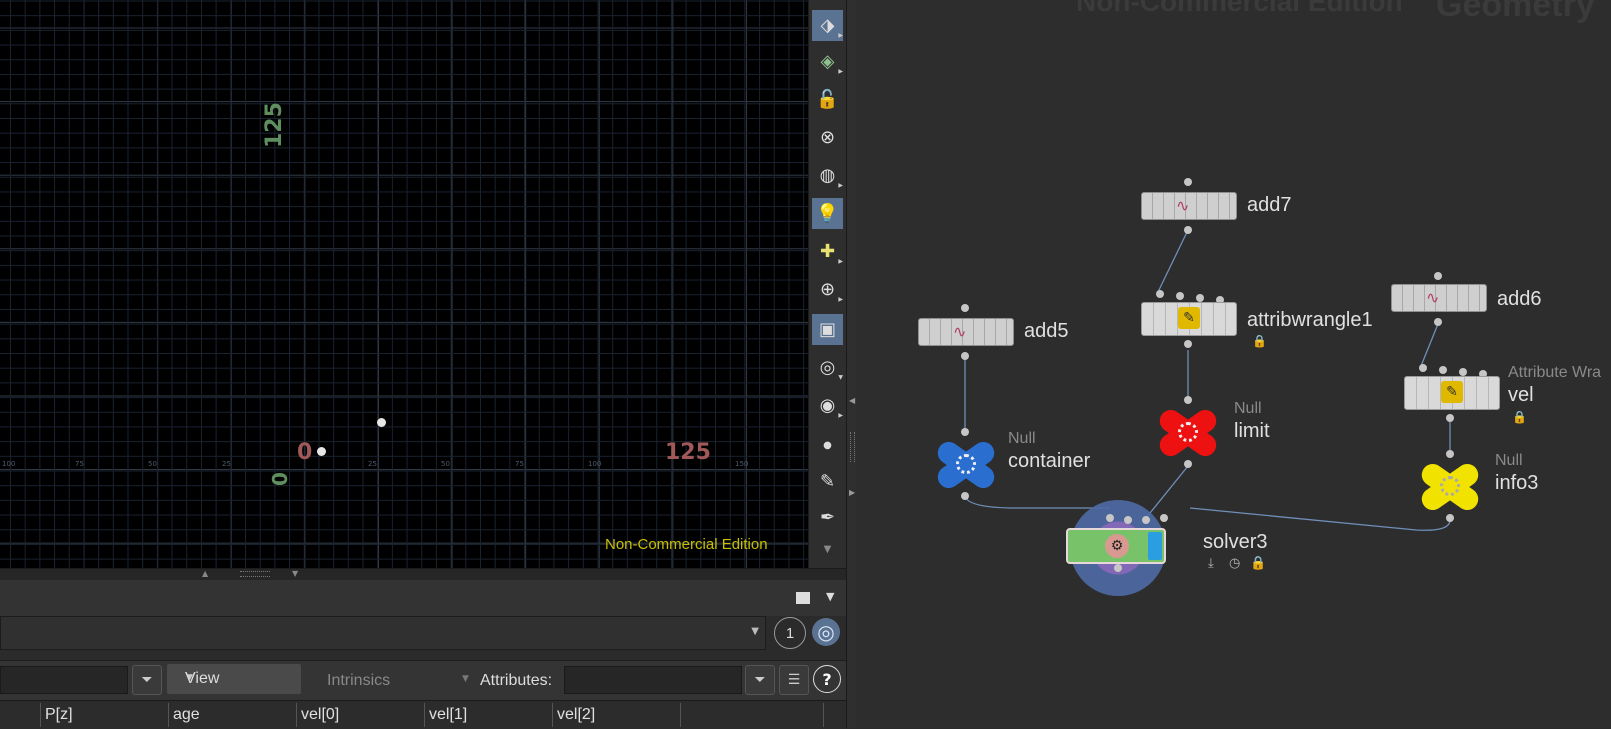 The height and width of the screenshot is (729, 1611). I want to click on columns-menu-icon: ☰, so click(794, 680).